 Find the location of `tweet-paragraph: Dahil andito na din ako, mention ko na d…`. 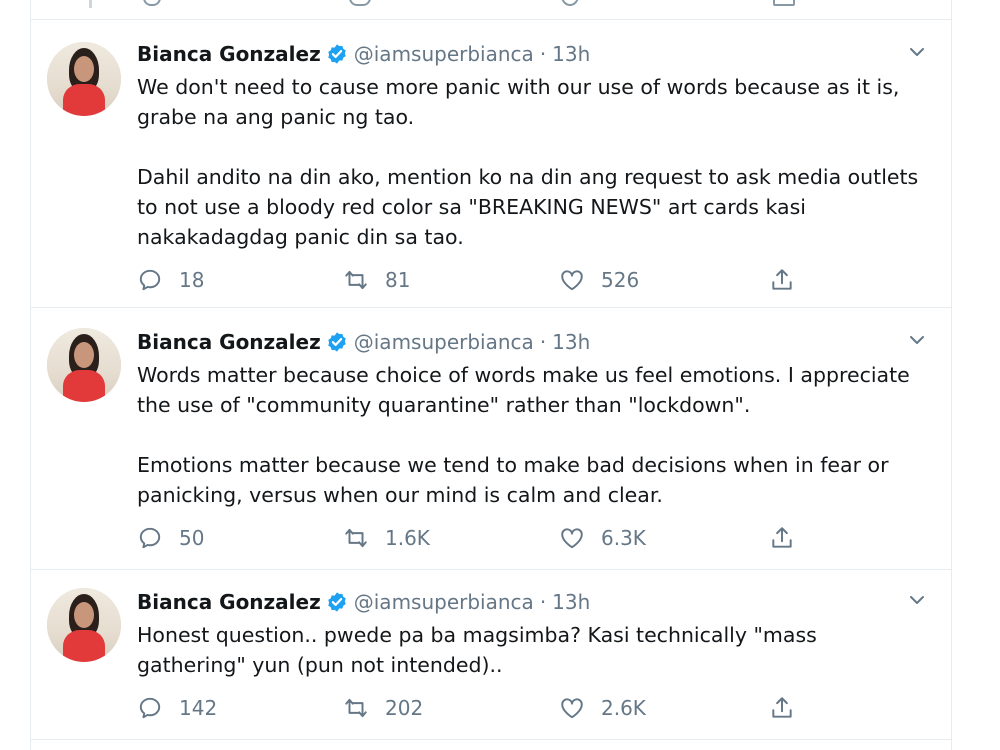

tweet-paragraph: Dahil andito na din ako, mention ko na d… is located at coordinates (528, 207).